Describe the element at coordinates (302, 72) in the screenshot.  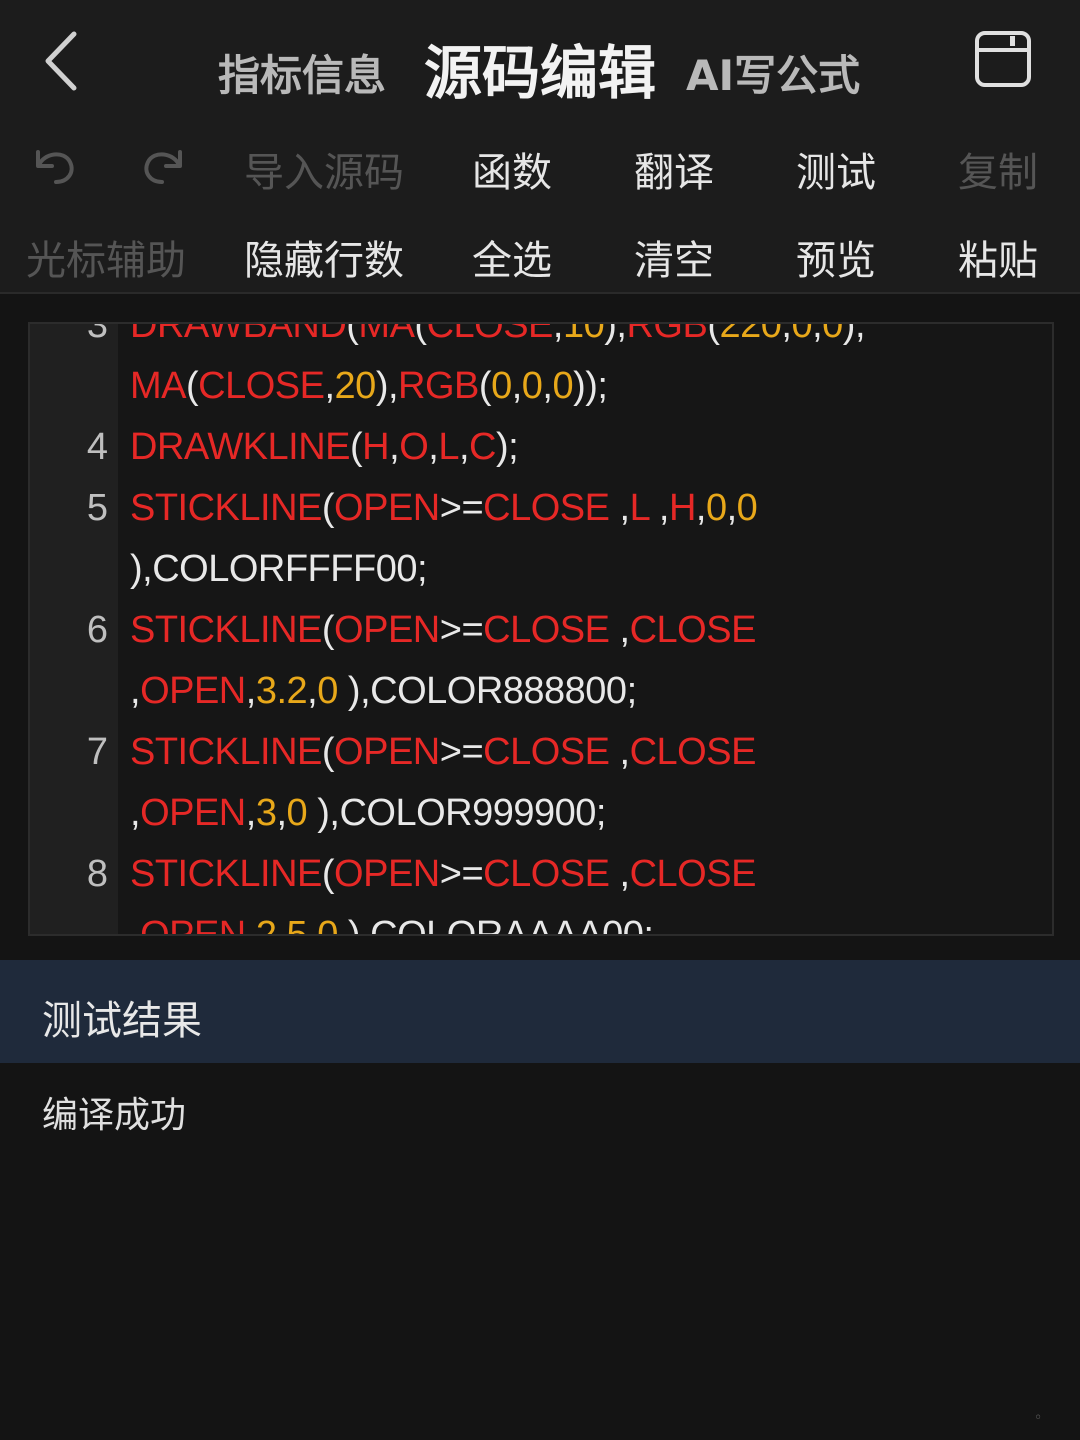
I see `tab-indicator-info: 指标信息` at that location.